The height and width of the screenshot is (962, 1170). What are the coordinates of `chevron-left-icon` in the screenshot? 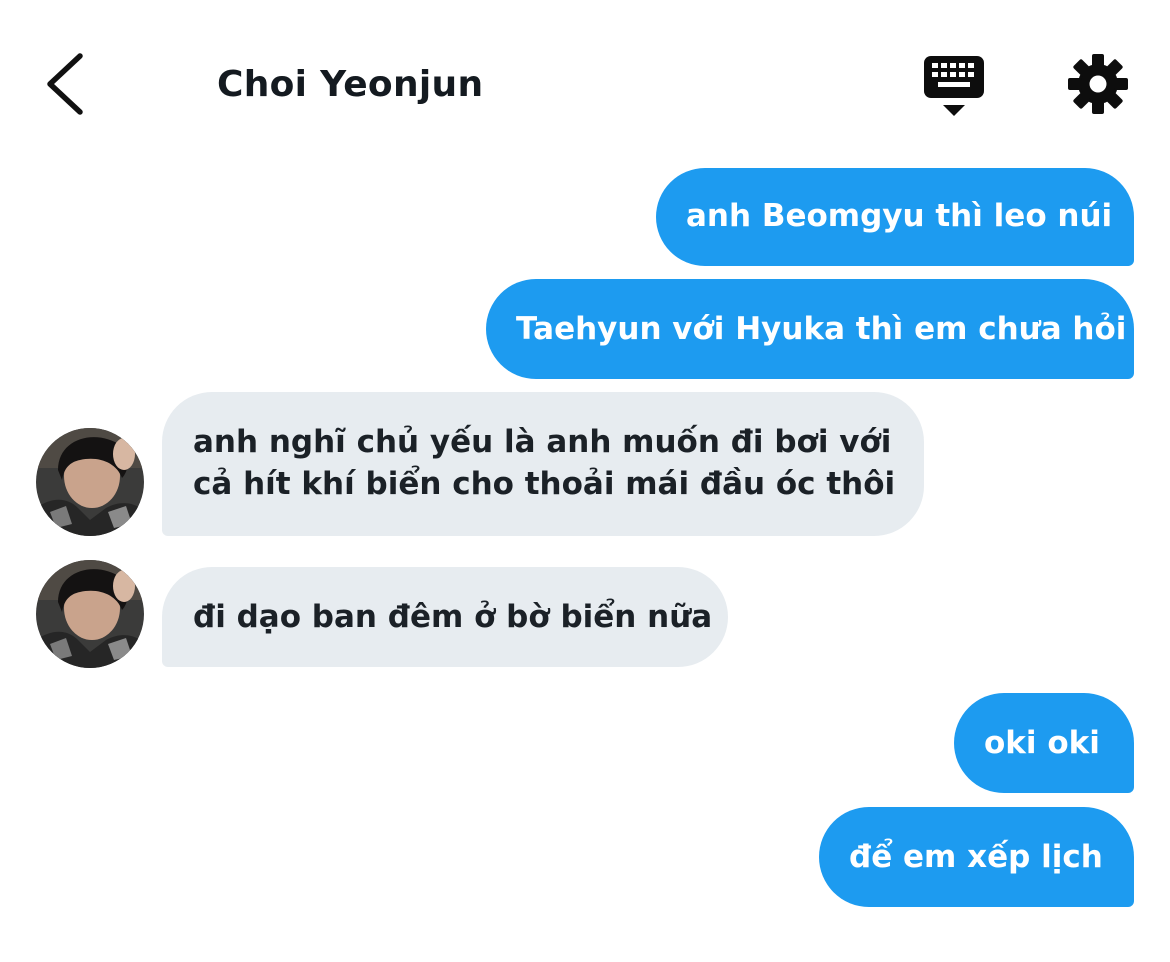 It's located at (65, 84).